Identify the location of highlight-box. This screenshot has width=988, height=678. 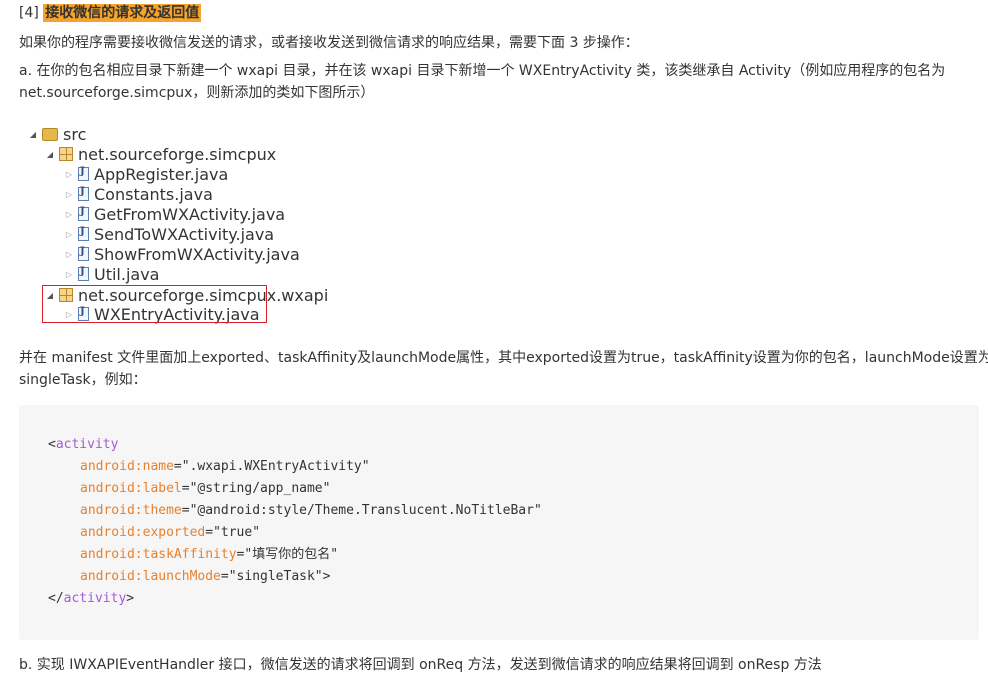
(154, 304).